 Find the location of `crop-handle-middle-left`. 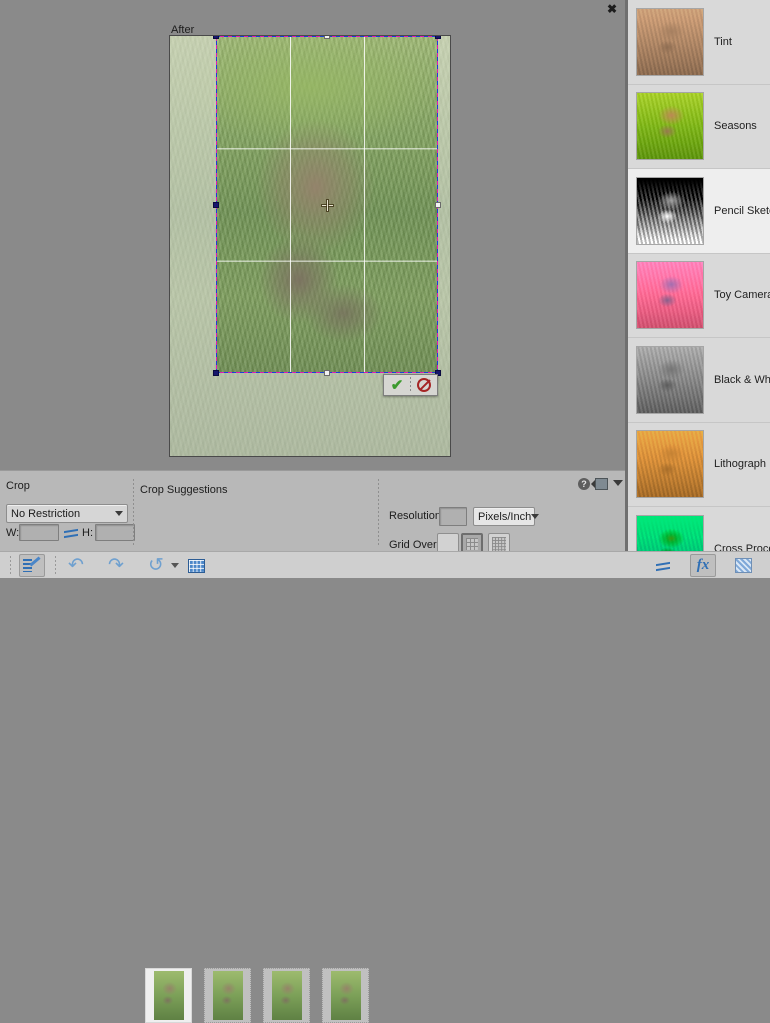

crop-handle-middle-left is located at coordinates (216, 204).